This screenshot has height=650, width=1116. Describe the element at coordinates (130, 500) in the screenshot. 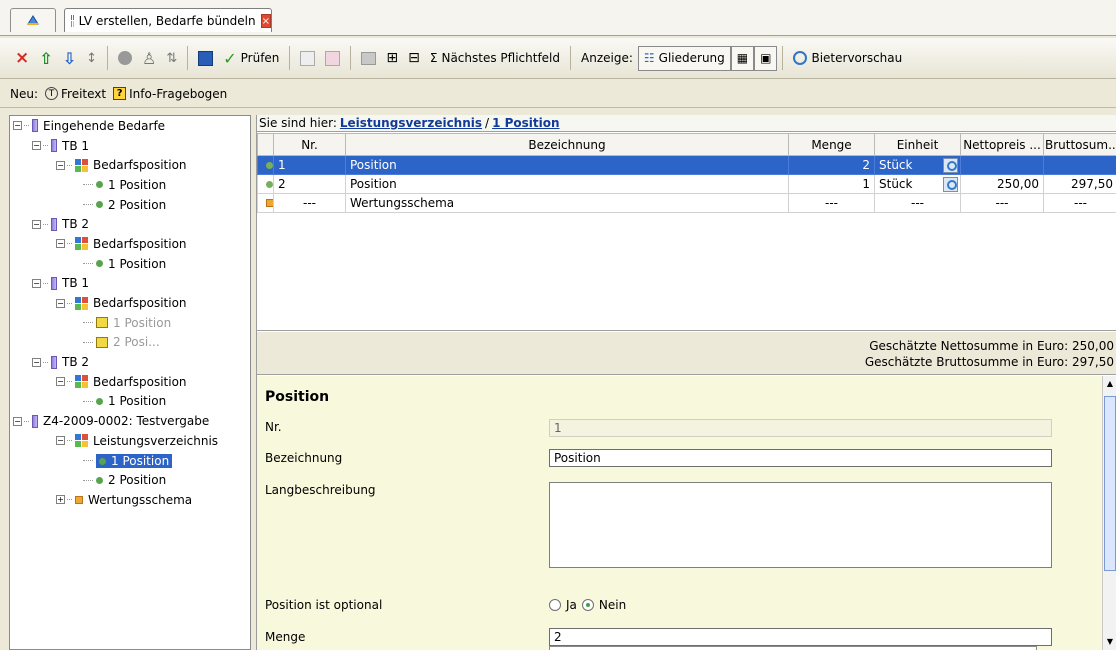

I see `tree-node: + Wertungsschema` at that location.